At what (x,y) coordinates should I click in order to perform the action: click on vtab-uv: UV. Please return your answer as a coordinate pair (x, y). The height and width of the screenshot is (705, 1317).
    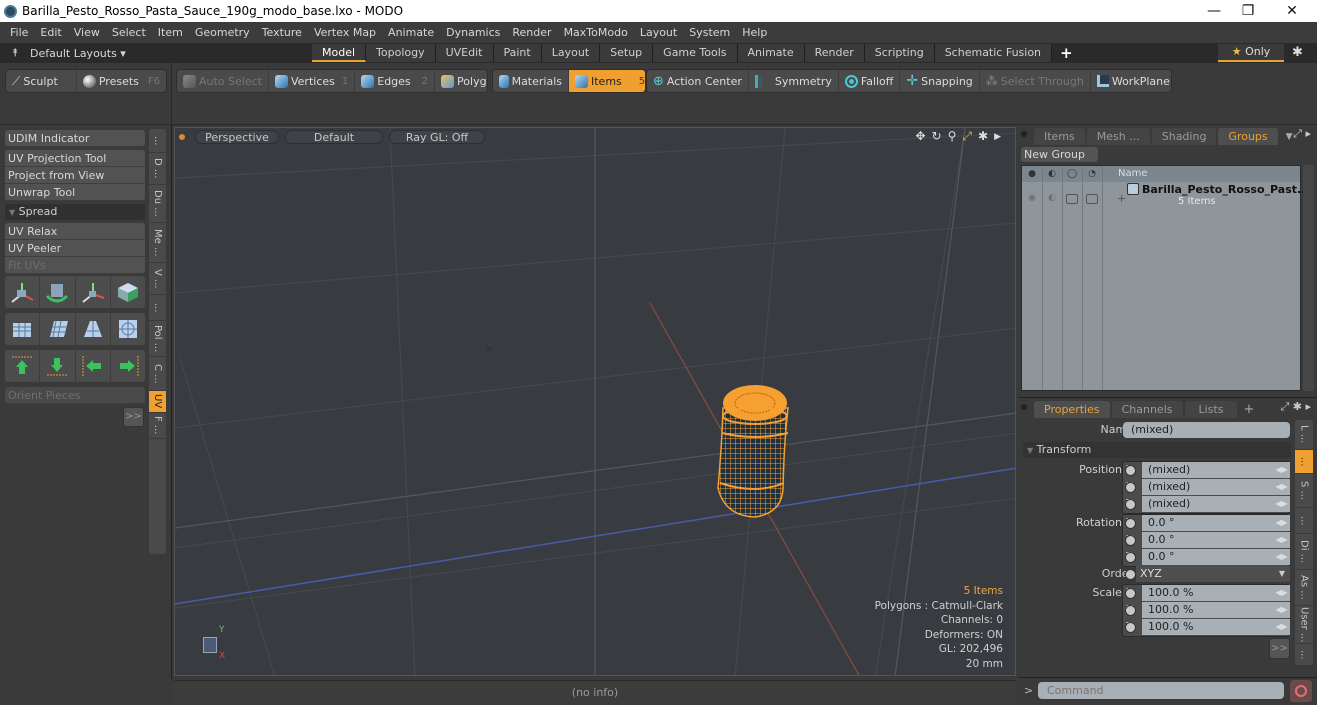
    Looking at the image, I should click on (157, 402).